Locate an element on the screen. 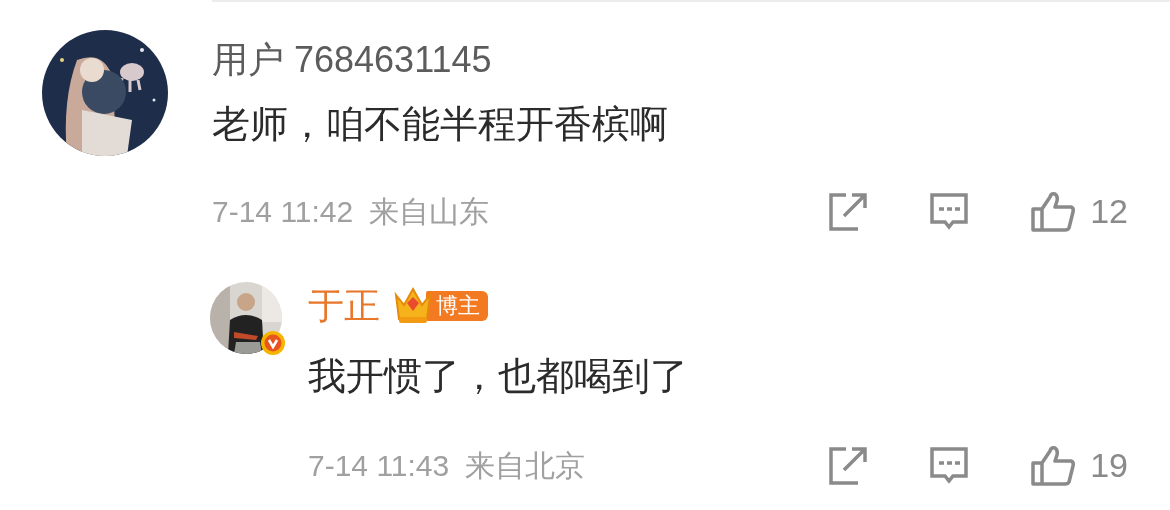 The height and width of the screenshot is (510, 1170). blogger-badge: 博主 is located at coordinates (457, 306).